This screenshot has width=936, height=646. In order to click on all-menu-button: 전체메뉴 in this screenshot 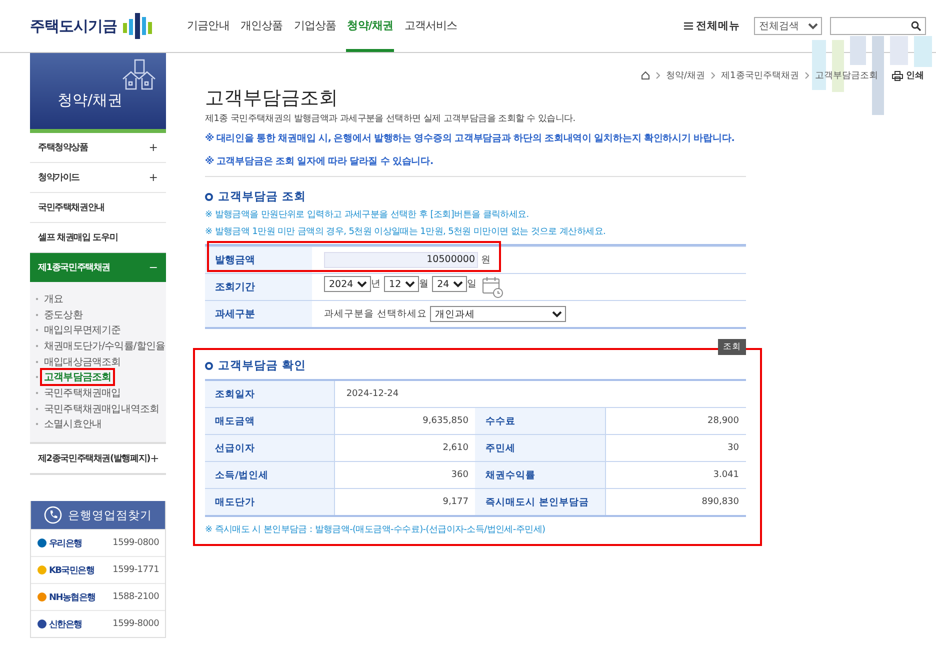, I will do `click(712, 26)`.